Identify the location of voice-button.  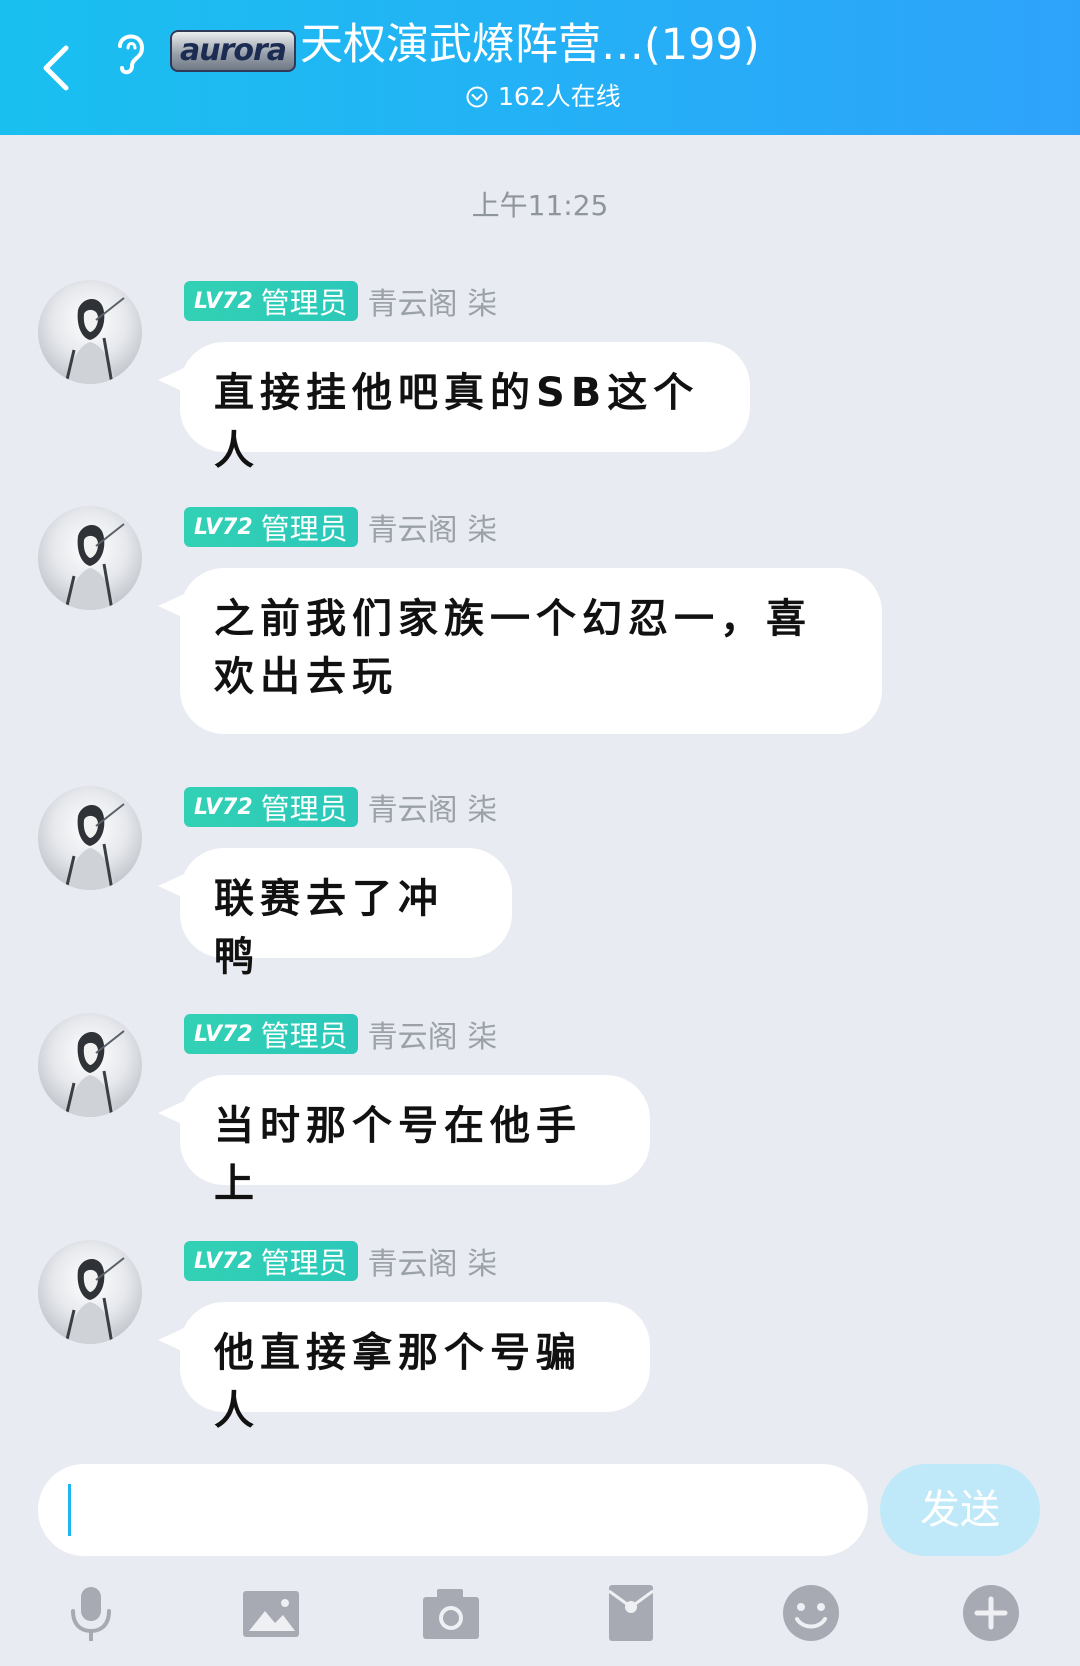
(91, 1613).